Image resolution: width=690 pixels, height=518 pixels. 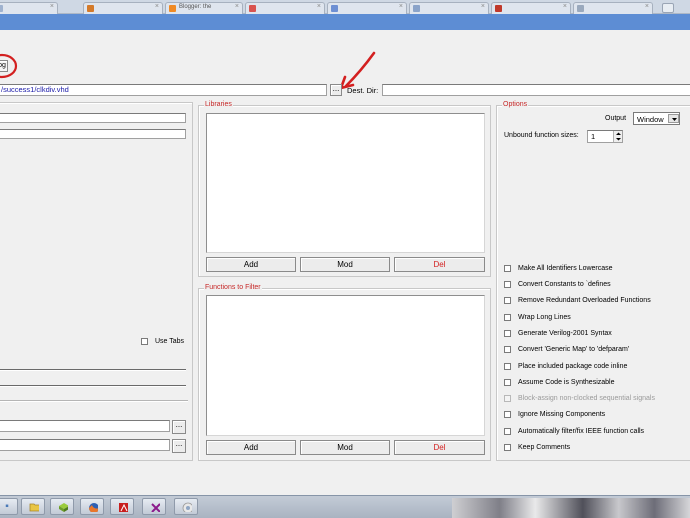 I want to click on option-label-lowercase: Make All Identifiers Lowercase, so click(x=565, y=268).